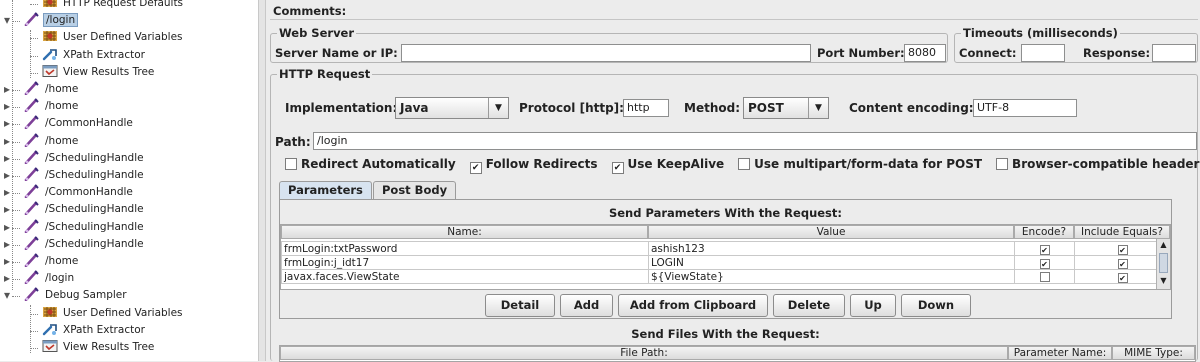  I want to click on table-row: frmLogin:txtPassword ashish123 ✔ ✔, so click(725, 248).